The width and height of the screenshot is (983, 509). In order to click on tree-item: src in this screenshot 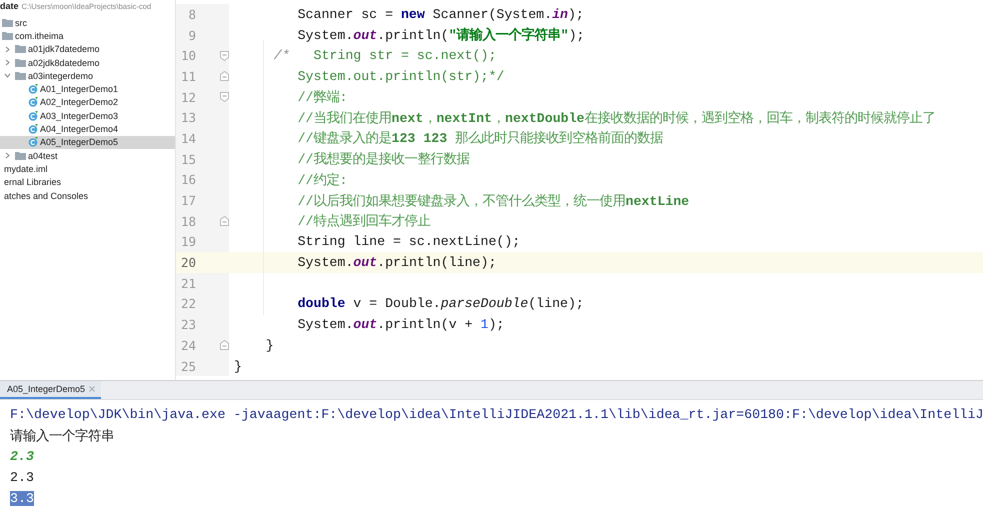, I will do `click(87, 23)`.